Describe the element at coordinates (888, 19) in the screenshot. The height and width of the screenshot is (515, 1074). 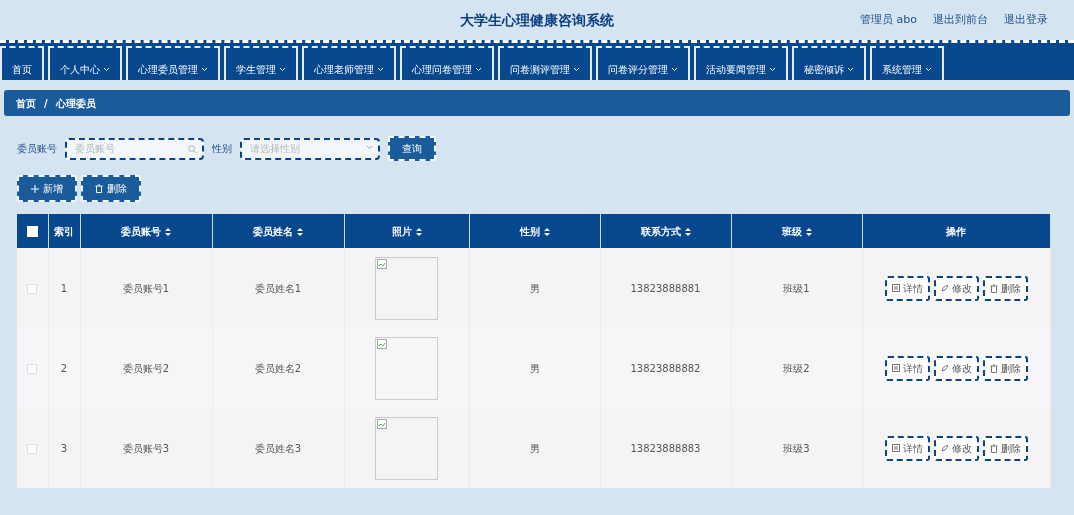
I see `user-name: 管理员 abo` at that location.